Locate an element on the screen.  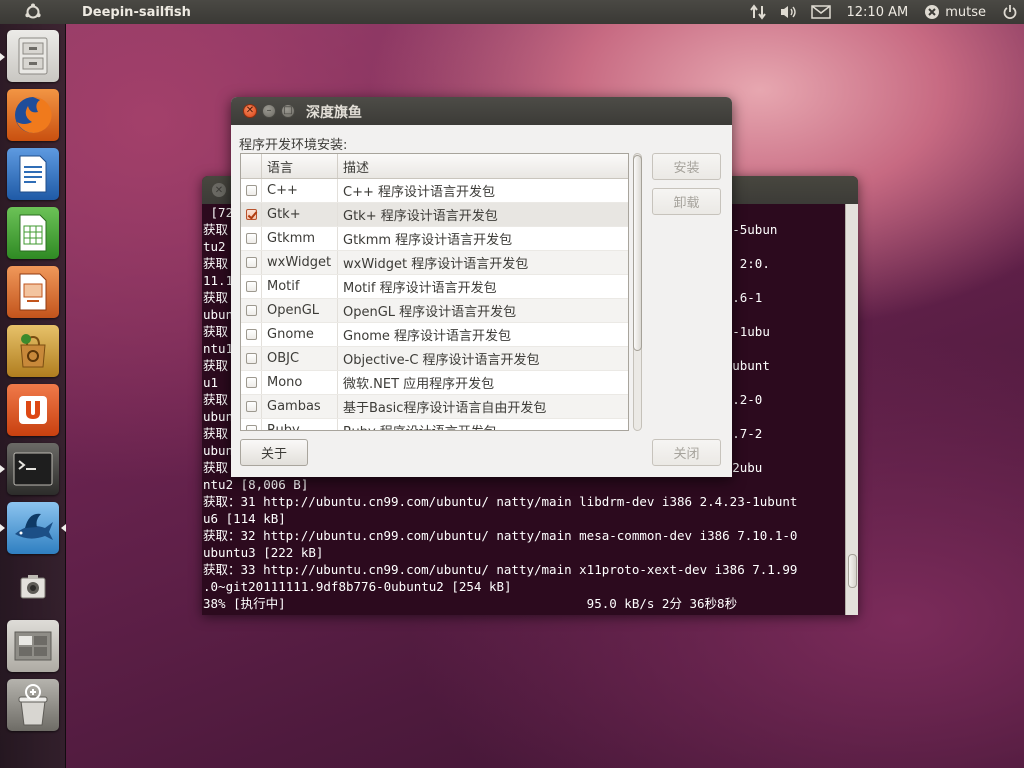
power-icon is located at coordinates (1010, 12).